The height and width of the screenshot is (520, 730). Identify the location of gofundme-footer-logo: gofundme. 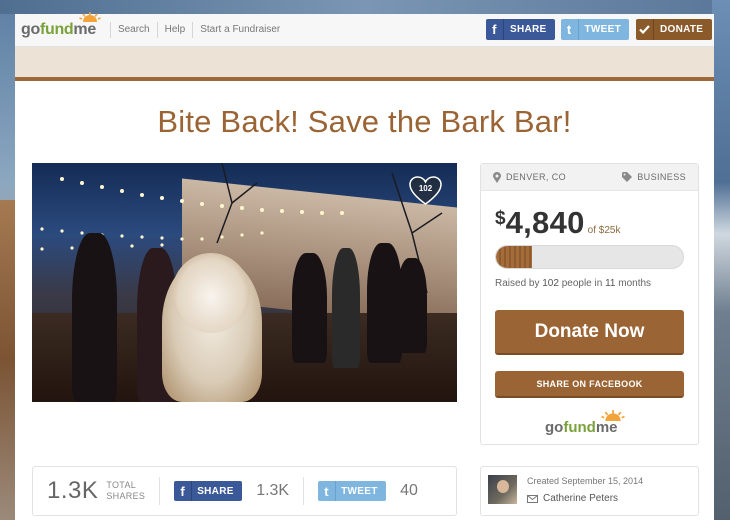
(585, 423).